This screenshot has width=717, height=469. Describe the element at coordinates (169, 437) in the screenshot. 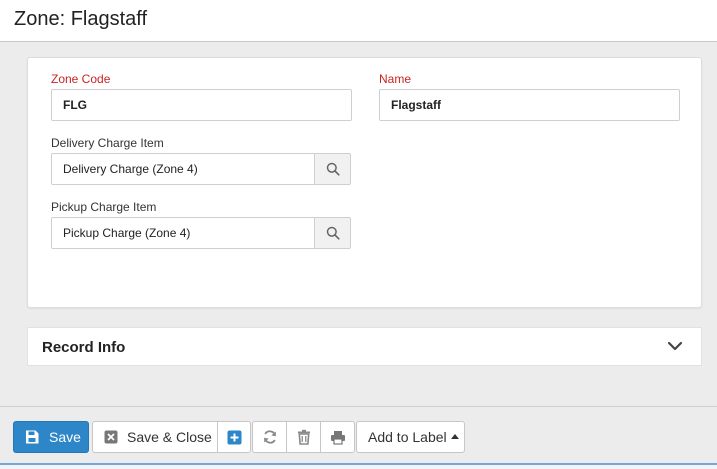

I see `save-close-button-label: Save & Close` at that location.